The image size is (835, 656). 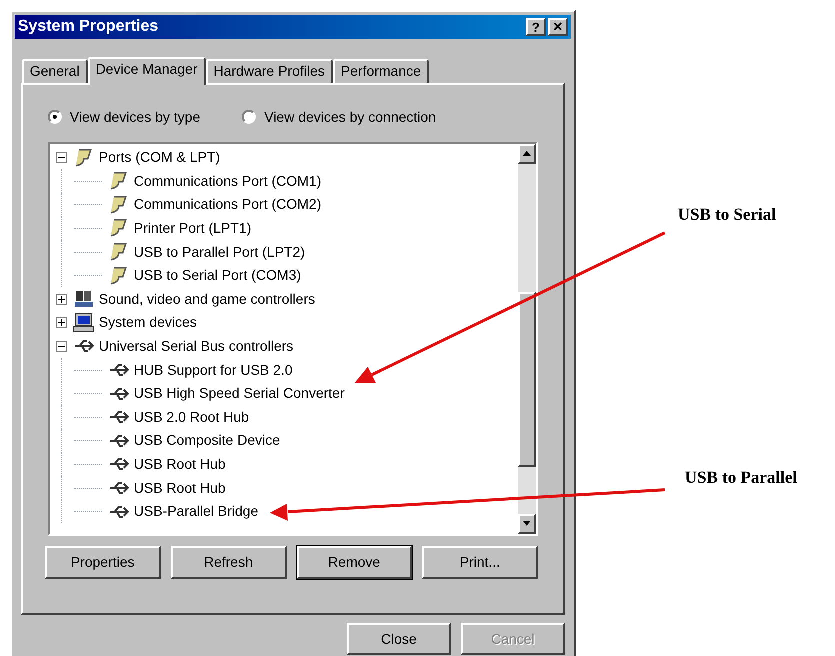 I want to click on tree-item: Sound, video and game controllers, so click(x=207, y=299).